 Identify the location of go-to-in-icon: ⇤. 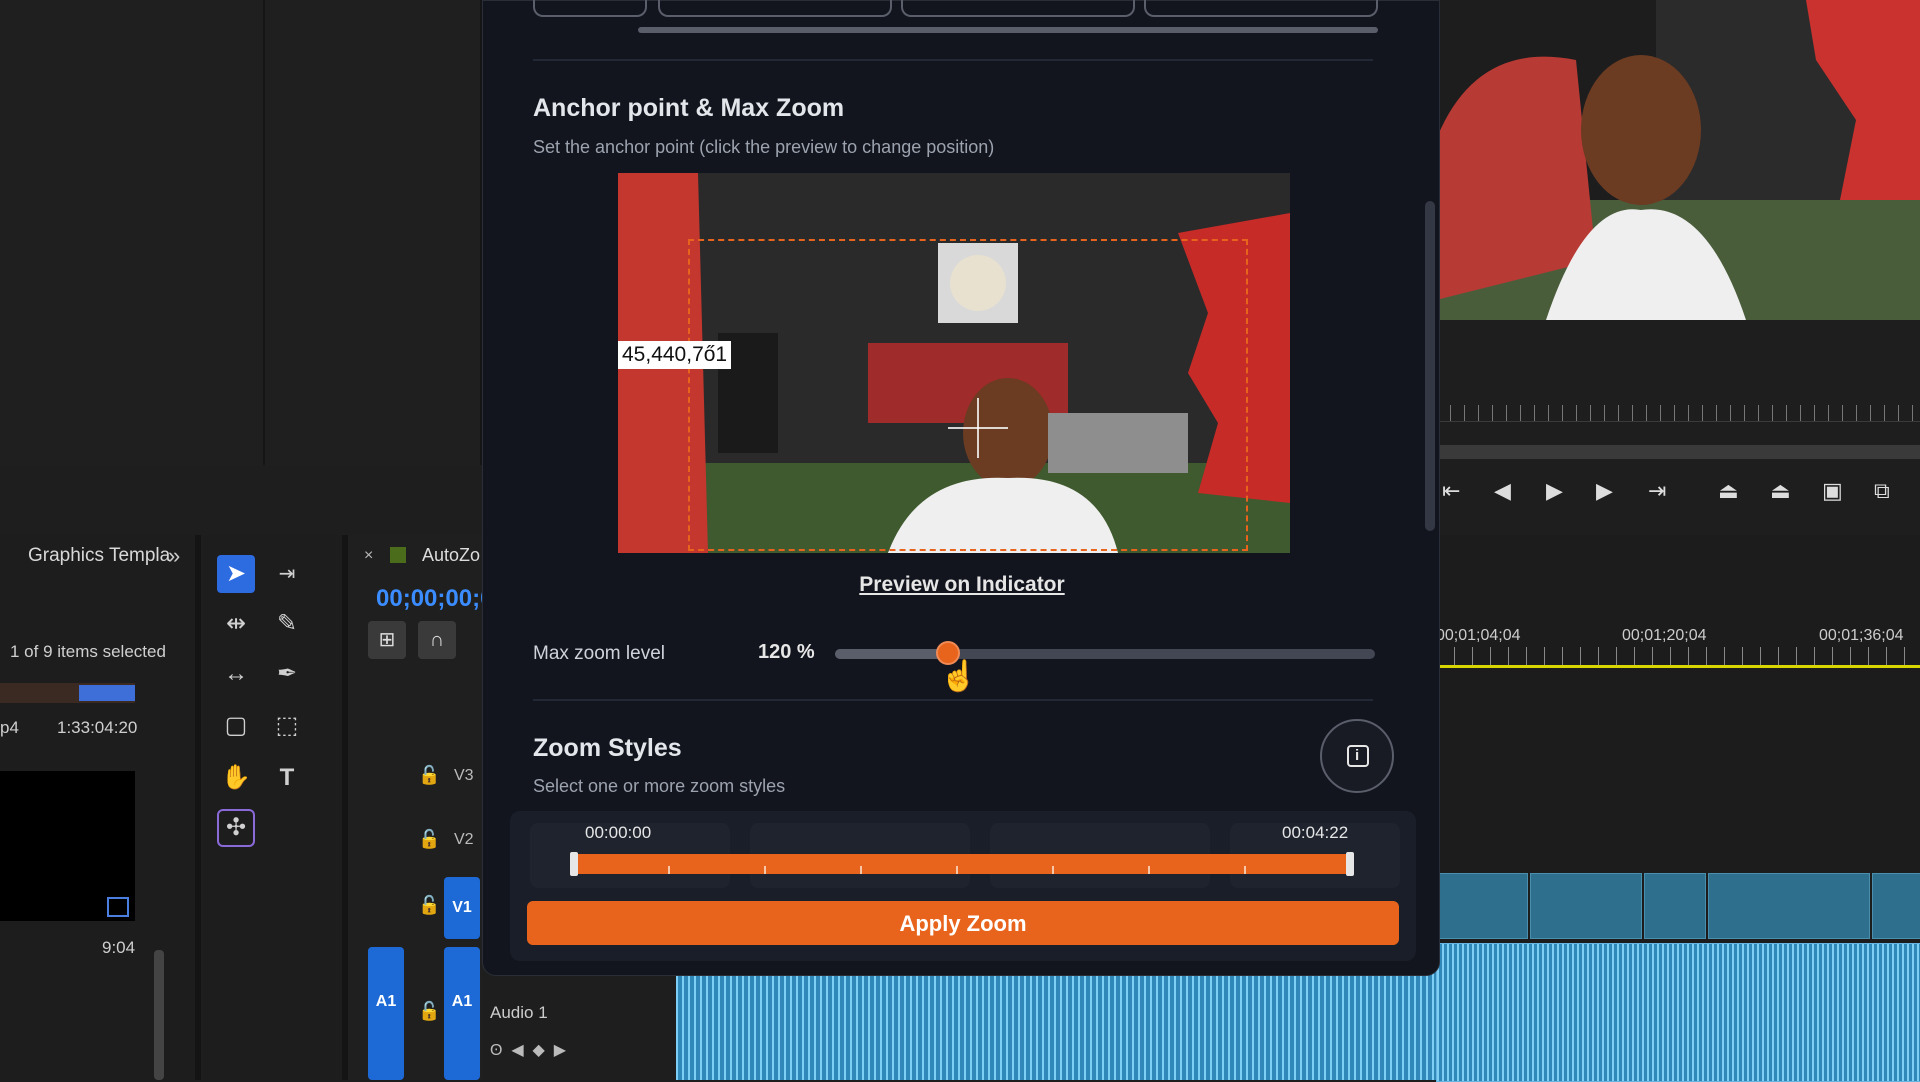
(1451, 491).